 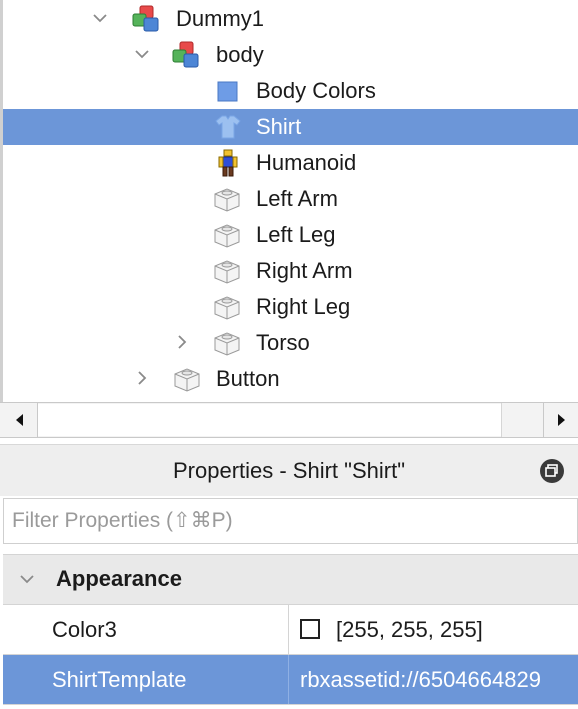 I want to click on property-name: ShirtTemplate, so click(x=119, y=679).